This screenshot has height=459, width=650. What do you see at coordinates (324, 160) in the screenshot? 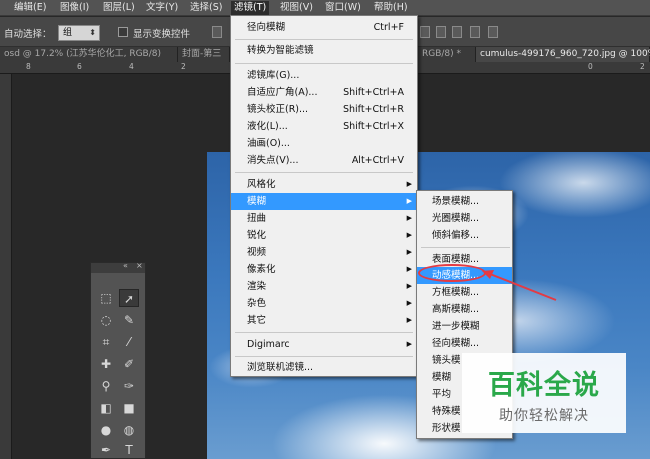
I see `menu-item-vanishing-point: 消失点(V)... Alt+Ctrl+V` at bounding box center [324, 160].